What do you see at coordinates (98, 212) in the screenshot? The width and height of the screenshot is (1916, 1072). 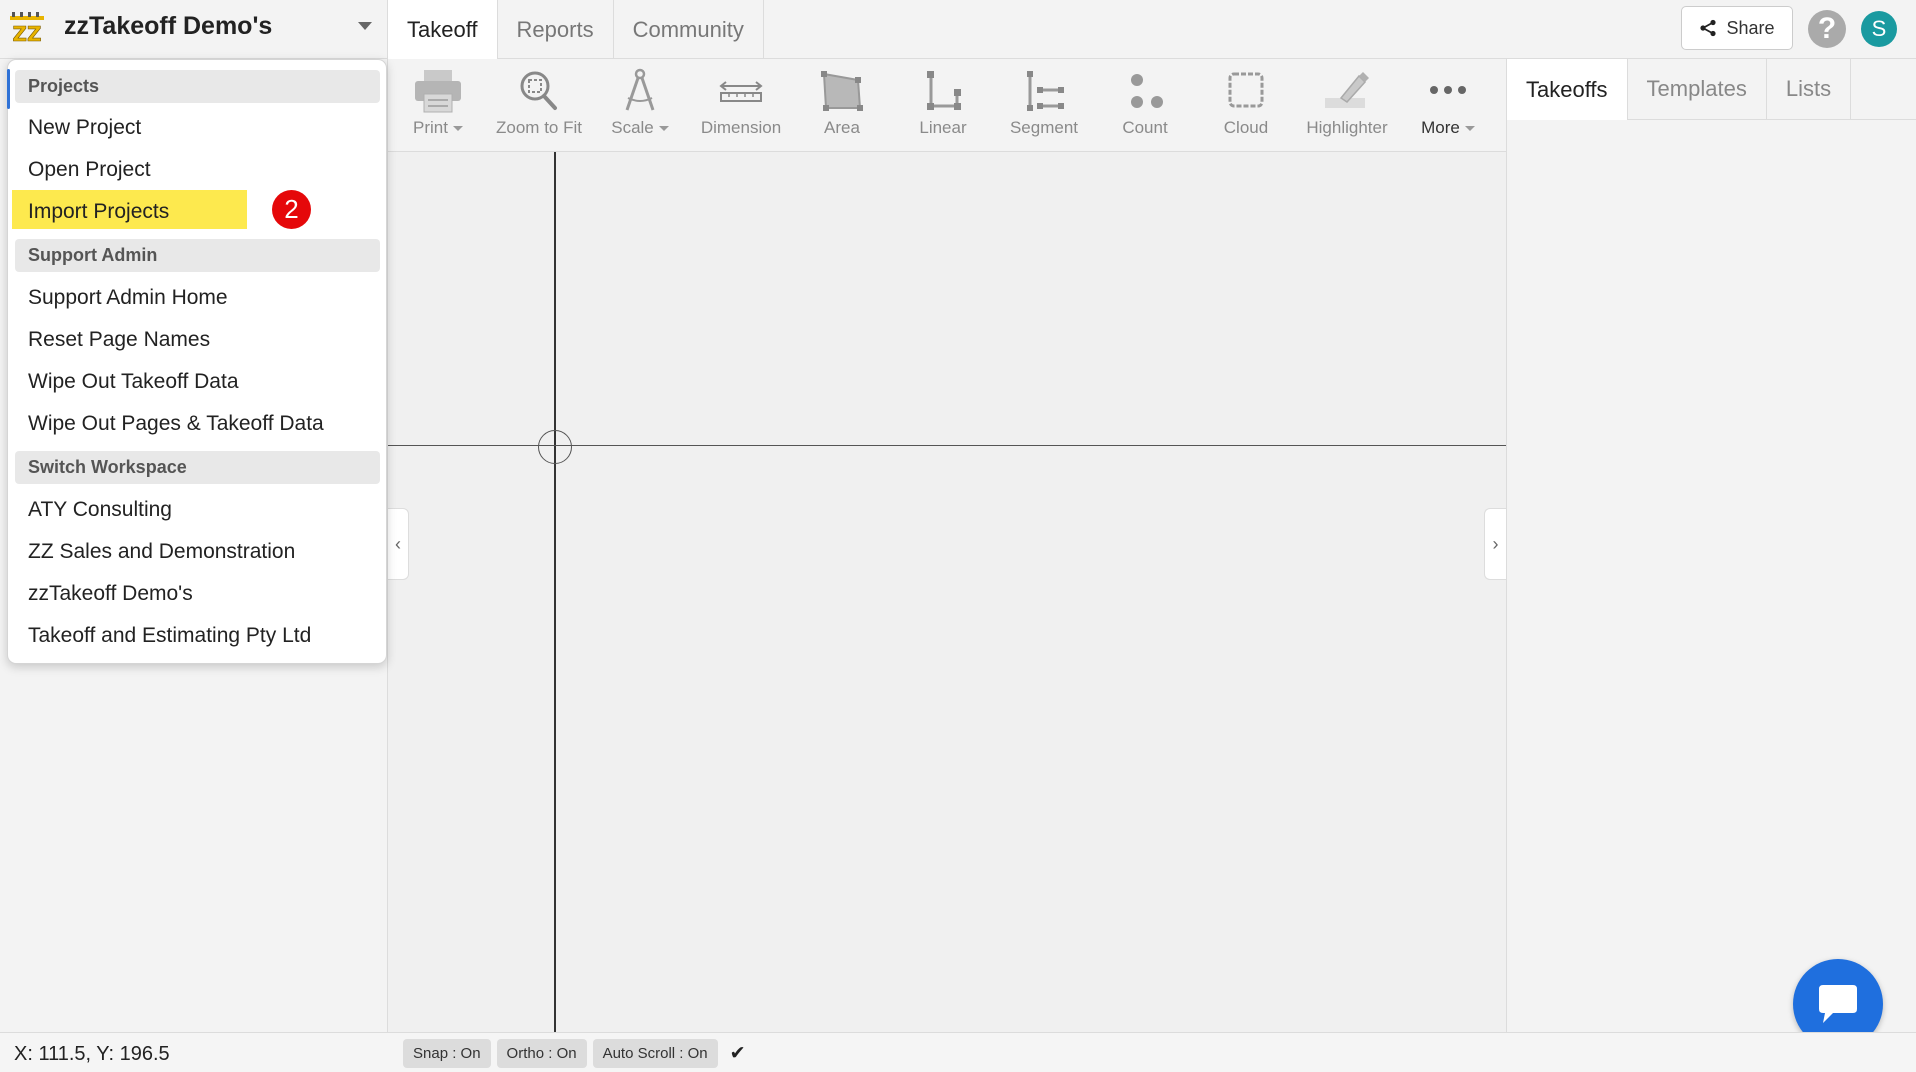 I see `menu-item-import-projects: Import Projects` at bounding box center [98, 212].